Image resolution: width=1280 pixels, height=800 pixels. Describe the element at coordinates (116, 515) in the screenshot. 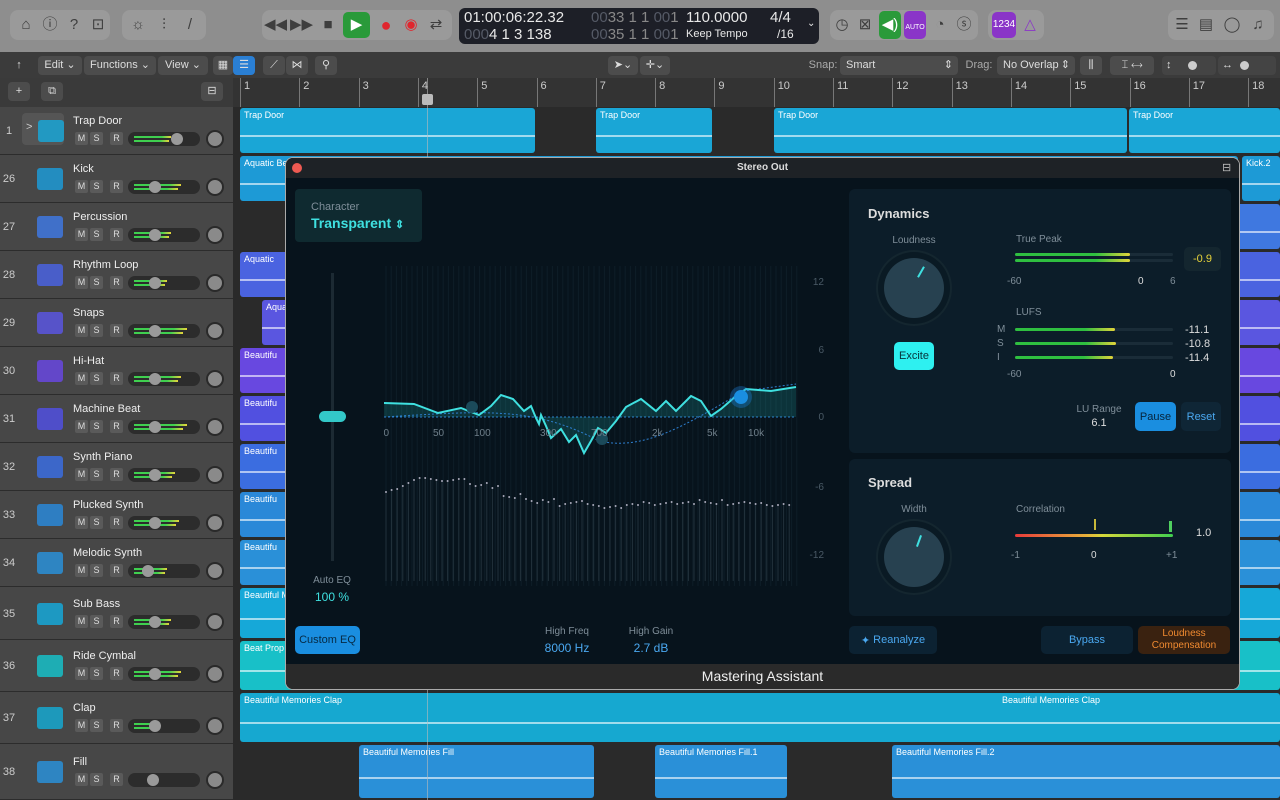

I see `track-header: 33 Plucked Synth M S R` at that location.